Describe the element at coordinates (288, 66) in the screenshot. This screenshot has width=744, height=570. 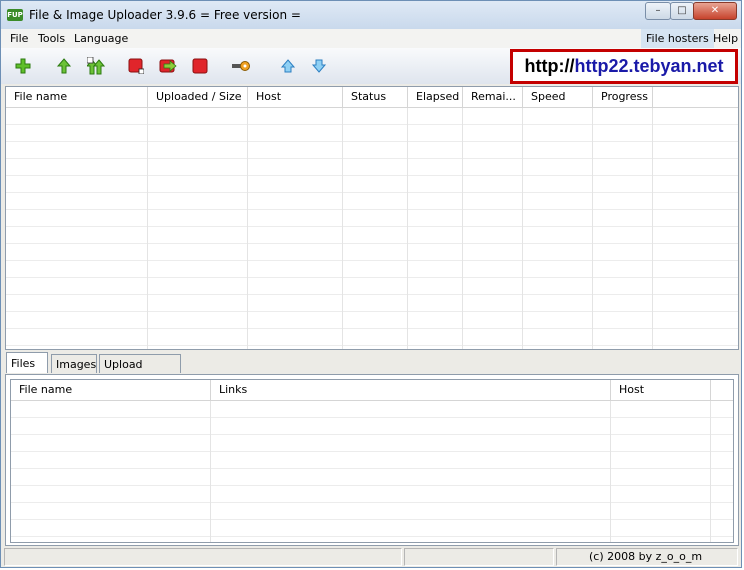
I see `move-up-icon` at that location.